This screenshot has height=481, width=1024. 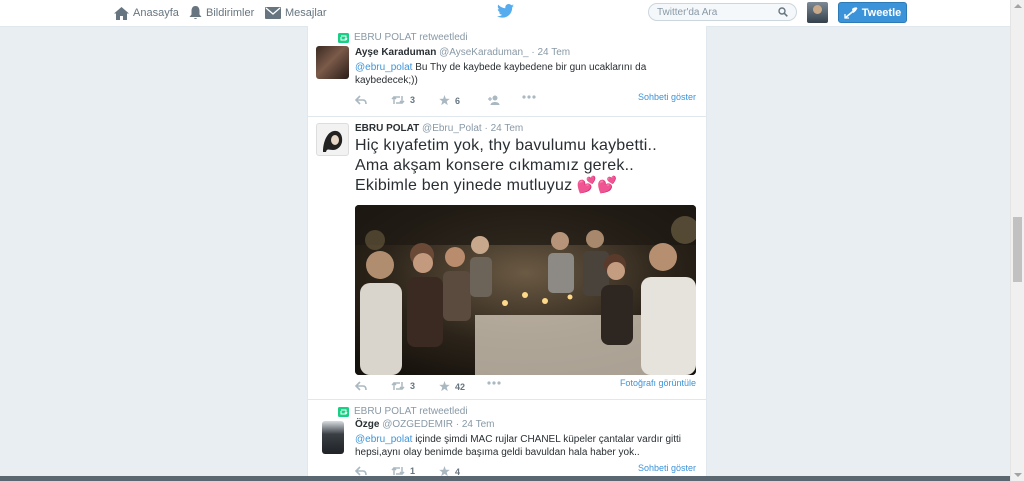 I want to click on nav-home: Anasayfa, so click(x=146, y=13).